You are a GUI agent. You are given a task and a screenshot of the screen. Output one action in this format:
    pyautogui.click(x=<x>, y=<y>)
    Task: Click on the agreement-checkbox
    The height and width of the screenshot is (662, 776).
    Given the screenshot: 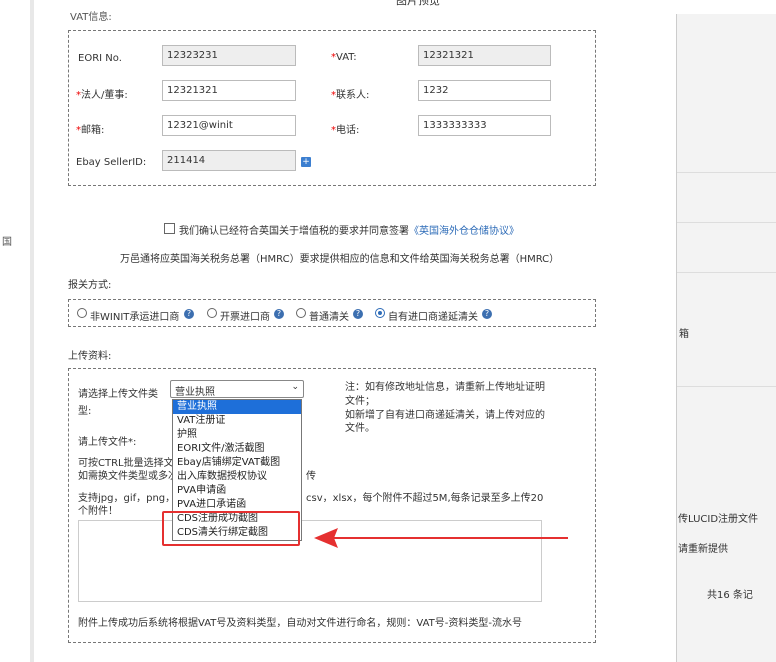 What is the action you would take?
    pyautogui.click(x=169, y=228)
    